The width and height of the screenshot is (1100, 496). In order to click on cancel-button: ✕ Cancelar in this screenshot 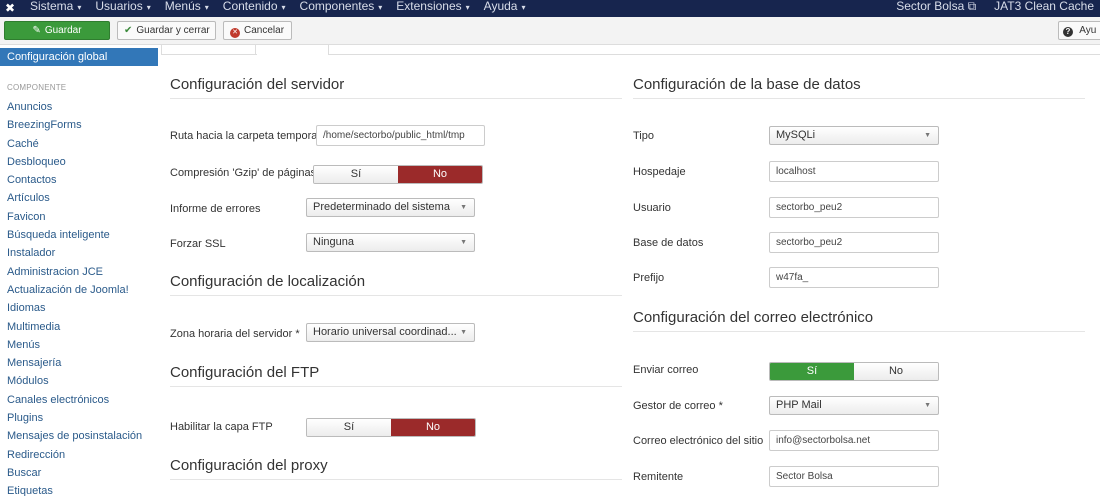, I will do `click(257, 30)`.